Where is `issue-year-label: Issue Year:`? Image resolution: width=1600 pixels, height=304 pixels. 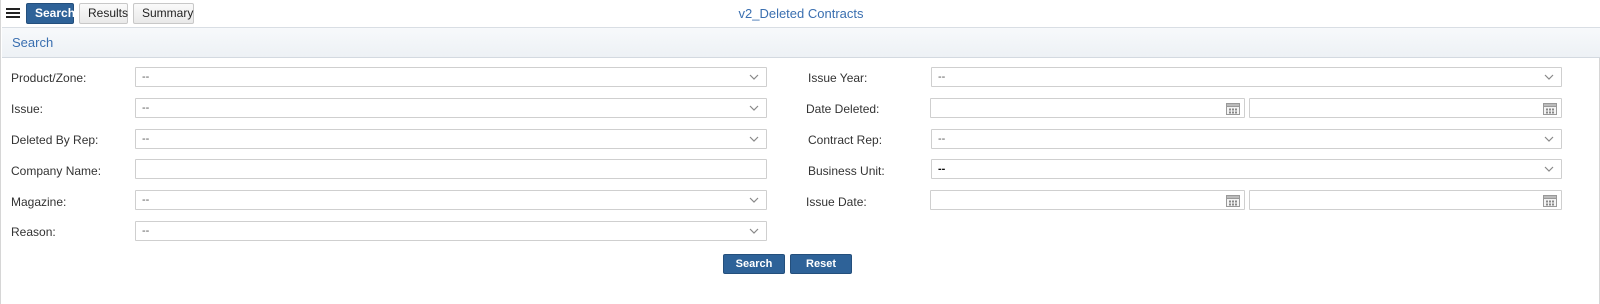 issue-year-label: Issue Year: is located at coordinates (838, 78).